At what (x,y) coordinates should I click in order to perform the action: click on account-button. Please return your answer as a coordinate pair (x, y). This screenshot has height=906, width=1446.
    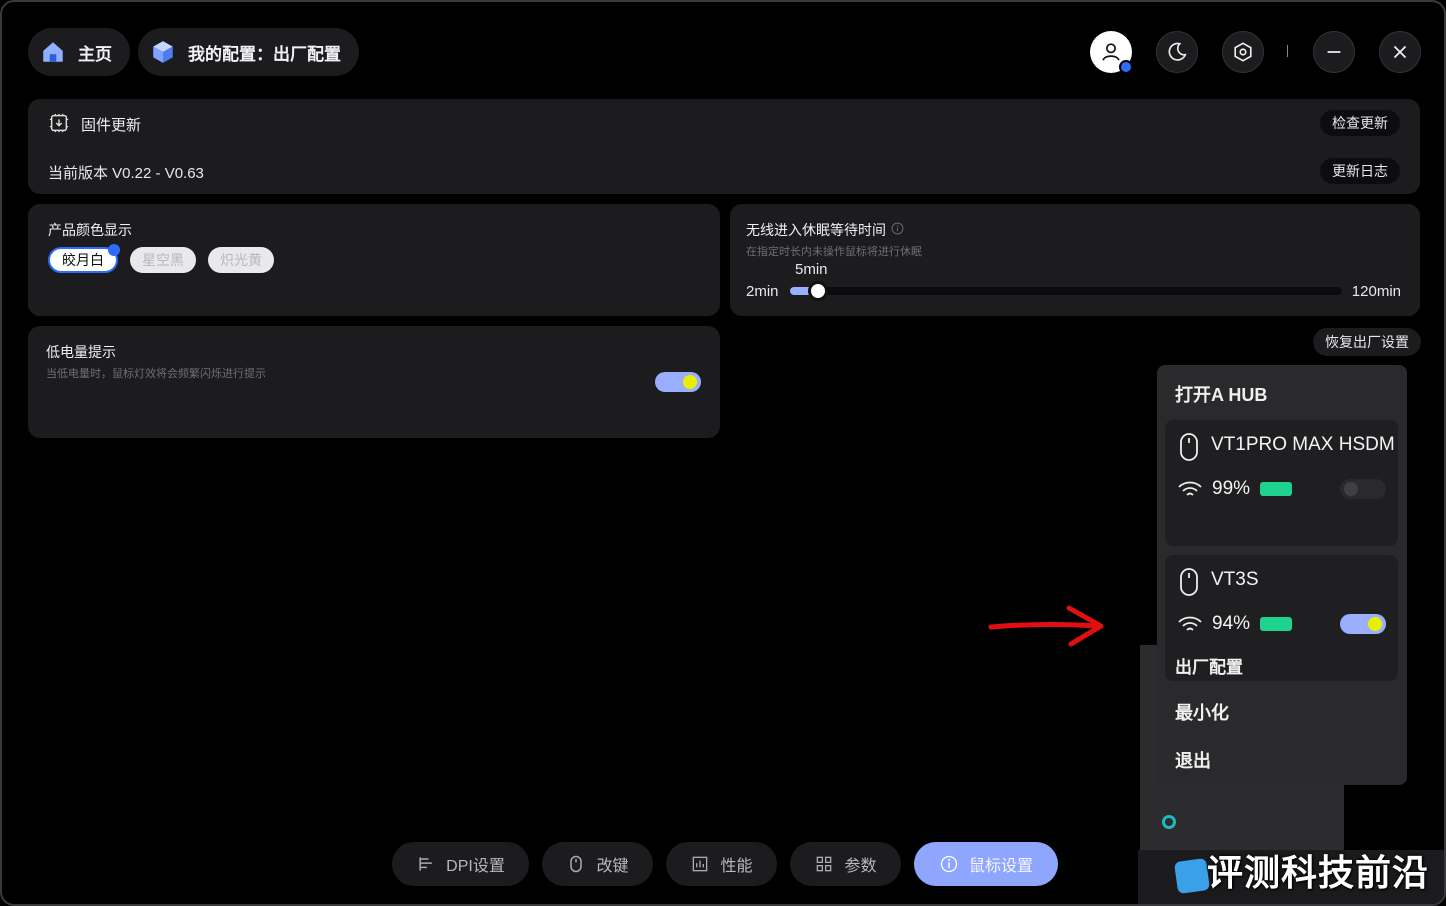
    Looking at the image, I should click on (1111, 52).